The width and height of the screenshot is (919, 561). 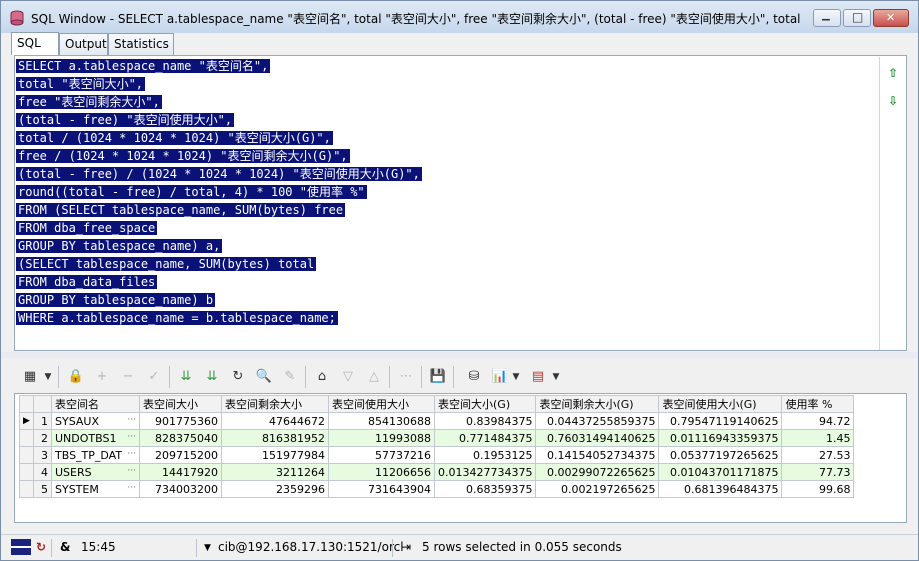 I want to click on column-header: 表空间大小(G), so click(x=485, y=404).